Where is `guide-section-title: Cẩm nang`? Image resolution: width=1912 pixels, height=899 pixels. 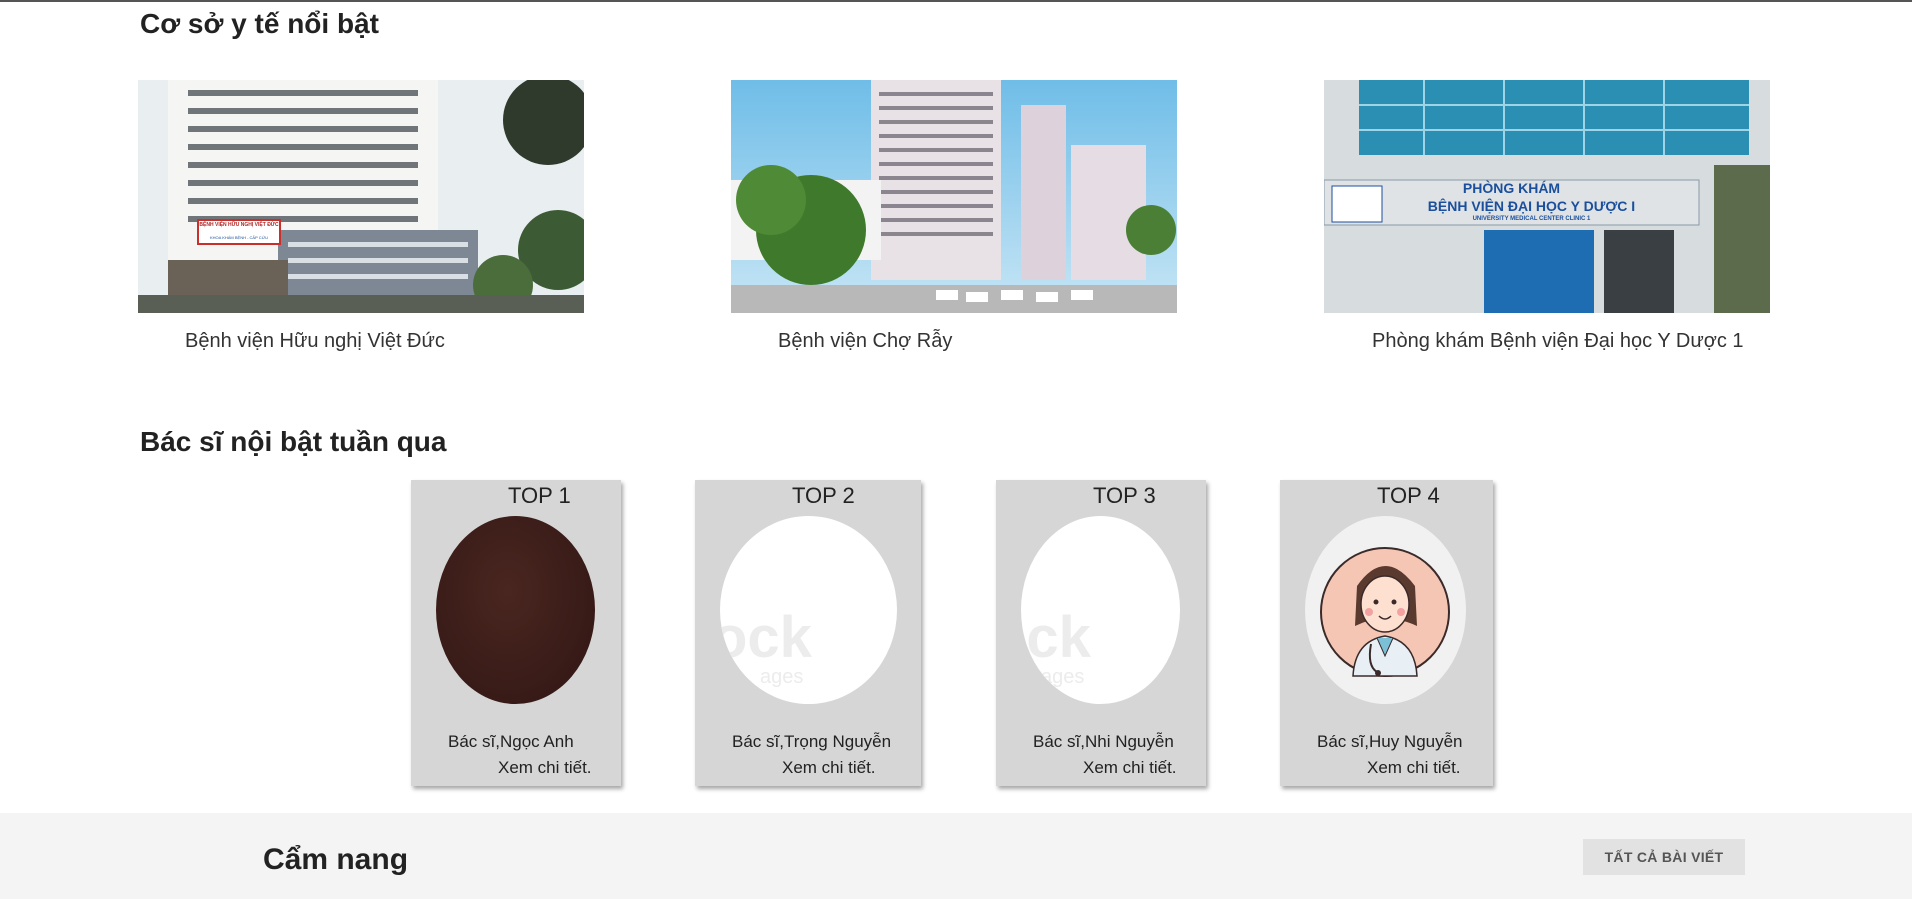
guide-section-title: Cẩm nang is located at coordinates (336, 859).